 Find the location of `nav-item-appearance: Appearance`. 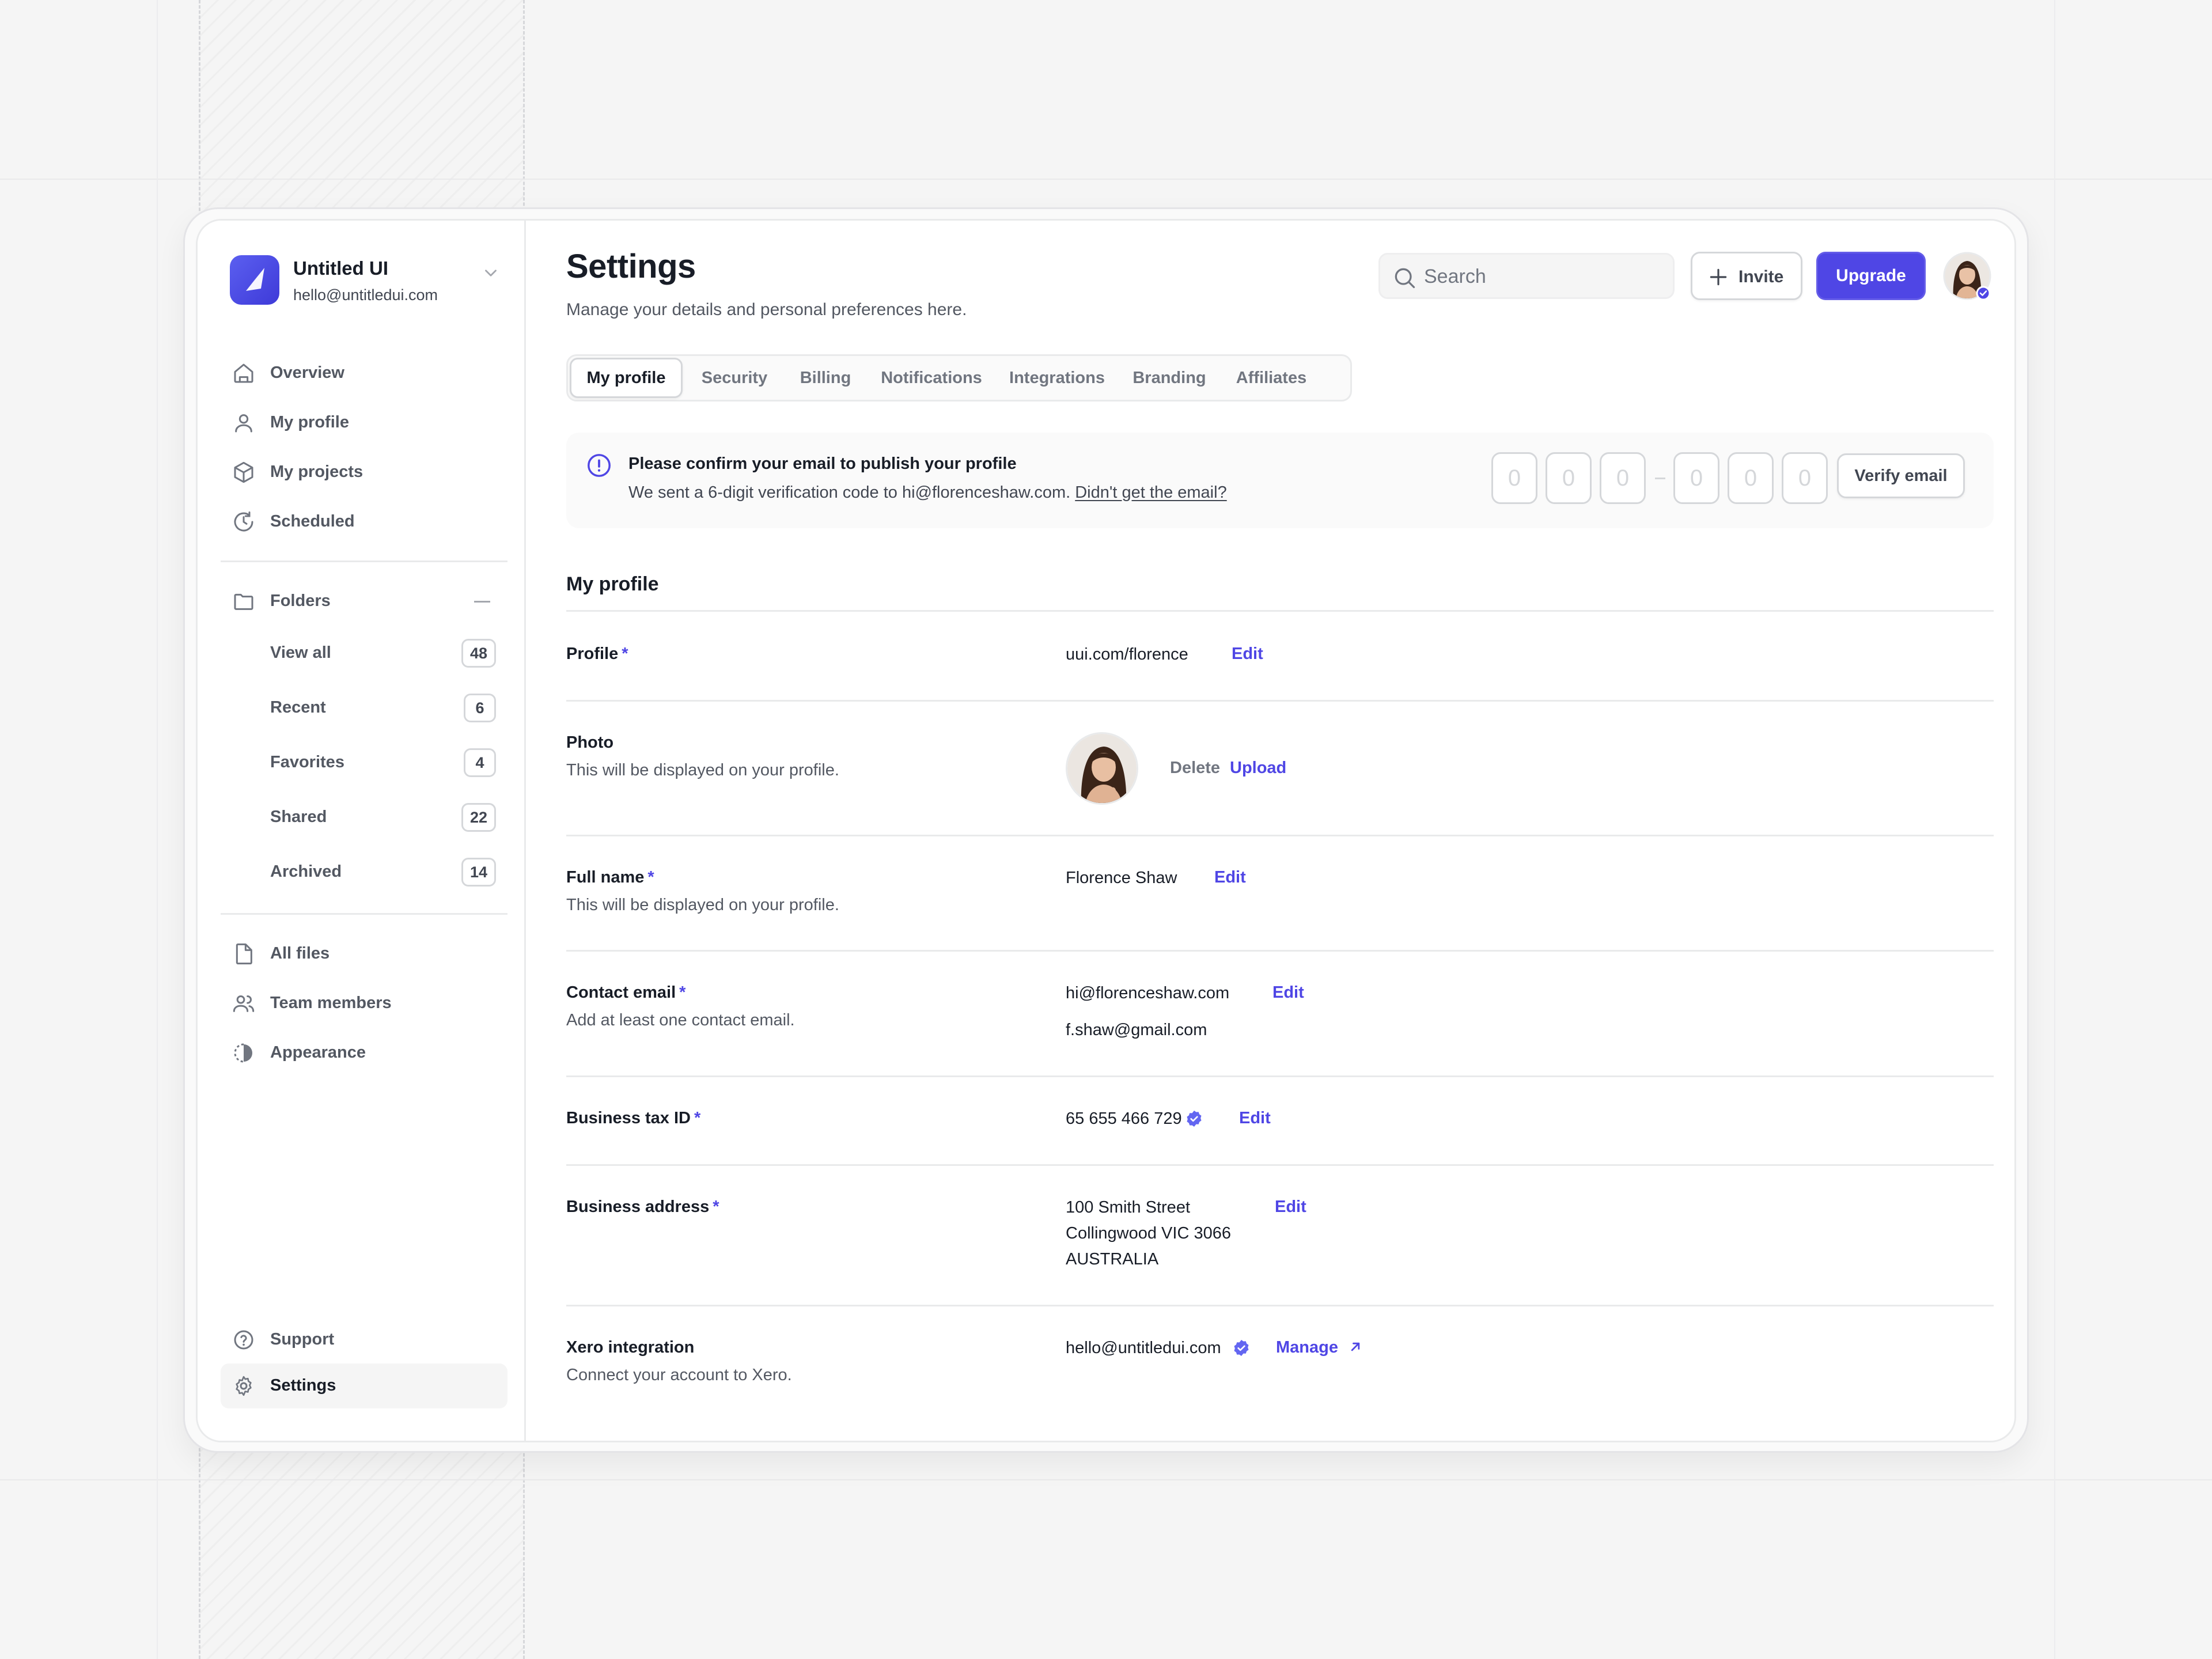

nav-item-appearance: Appearance is located at coordinates (364, 1053).